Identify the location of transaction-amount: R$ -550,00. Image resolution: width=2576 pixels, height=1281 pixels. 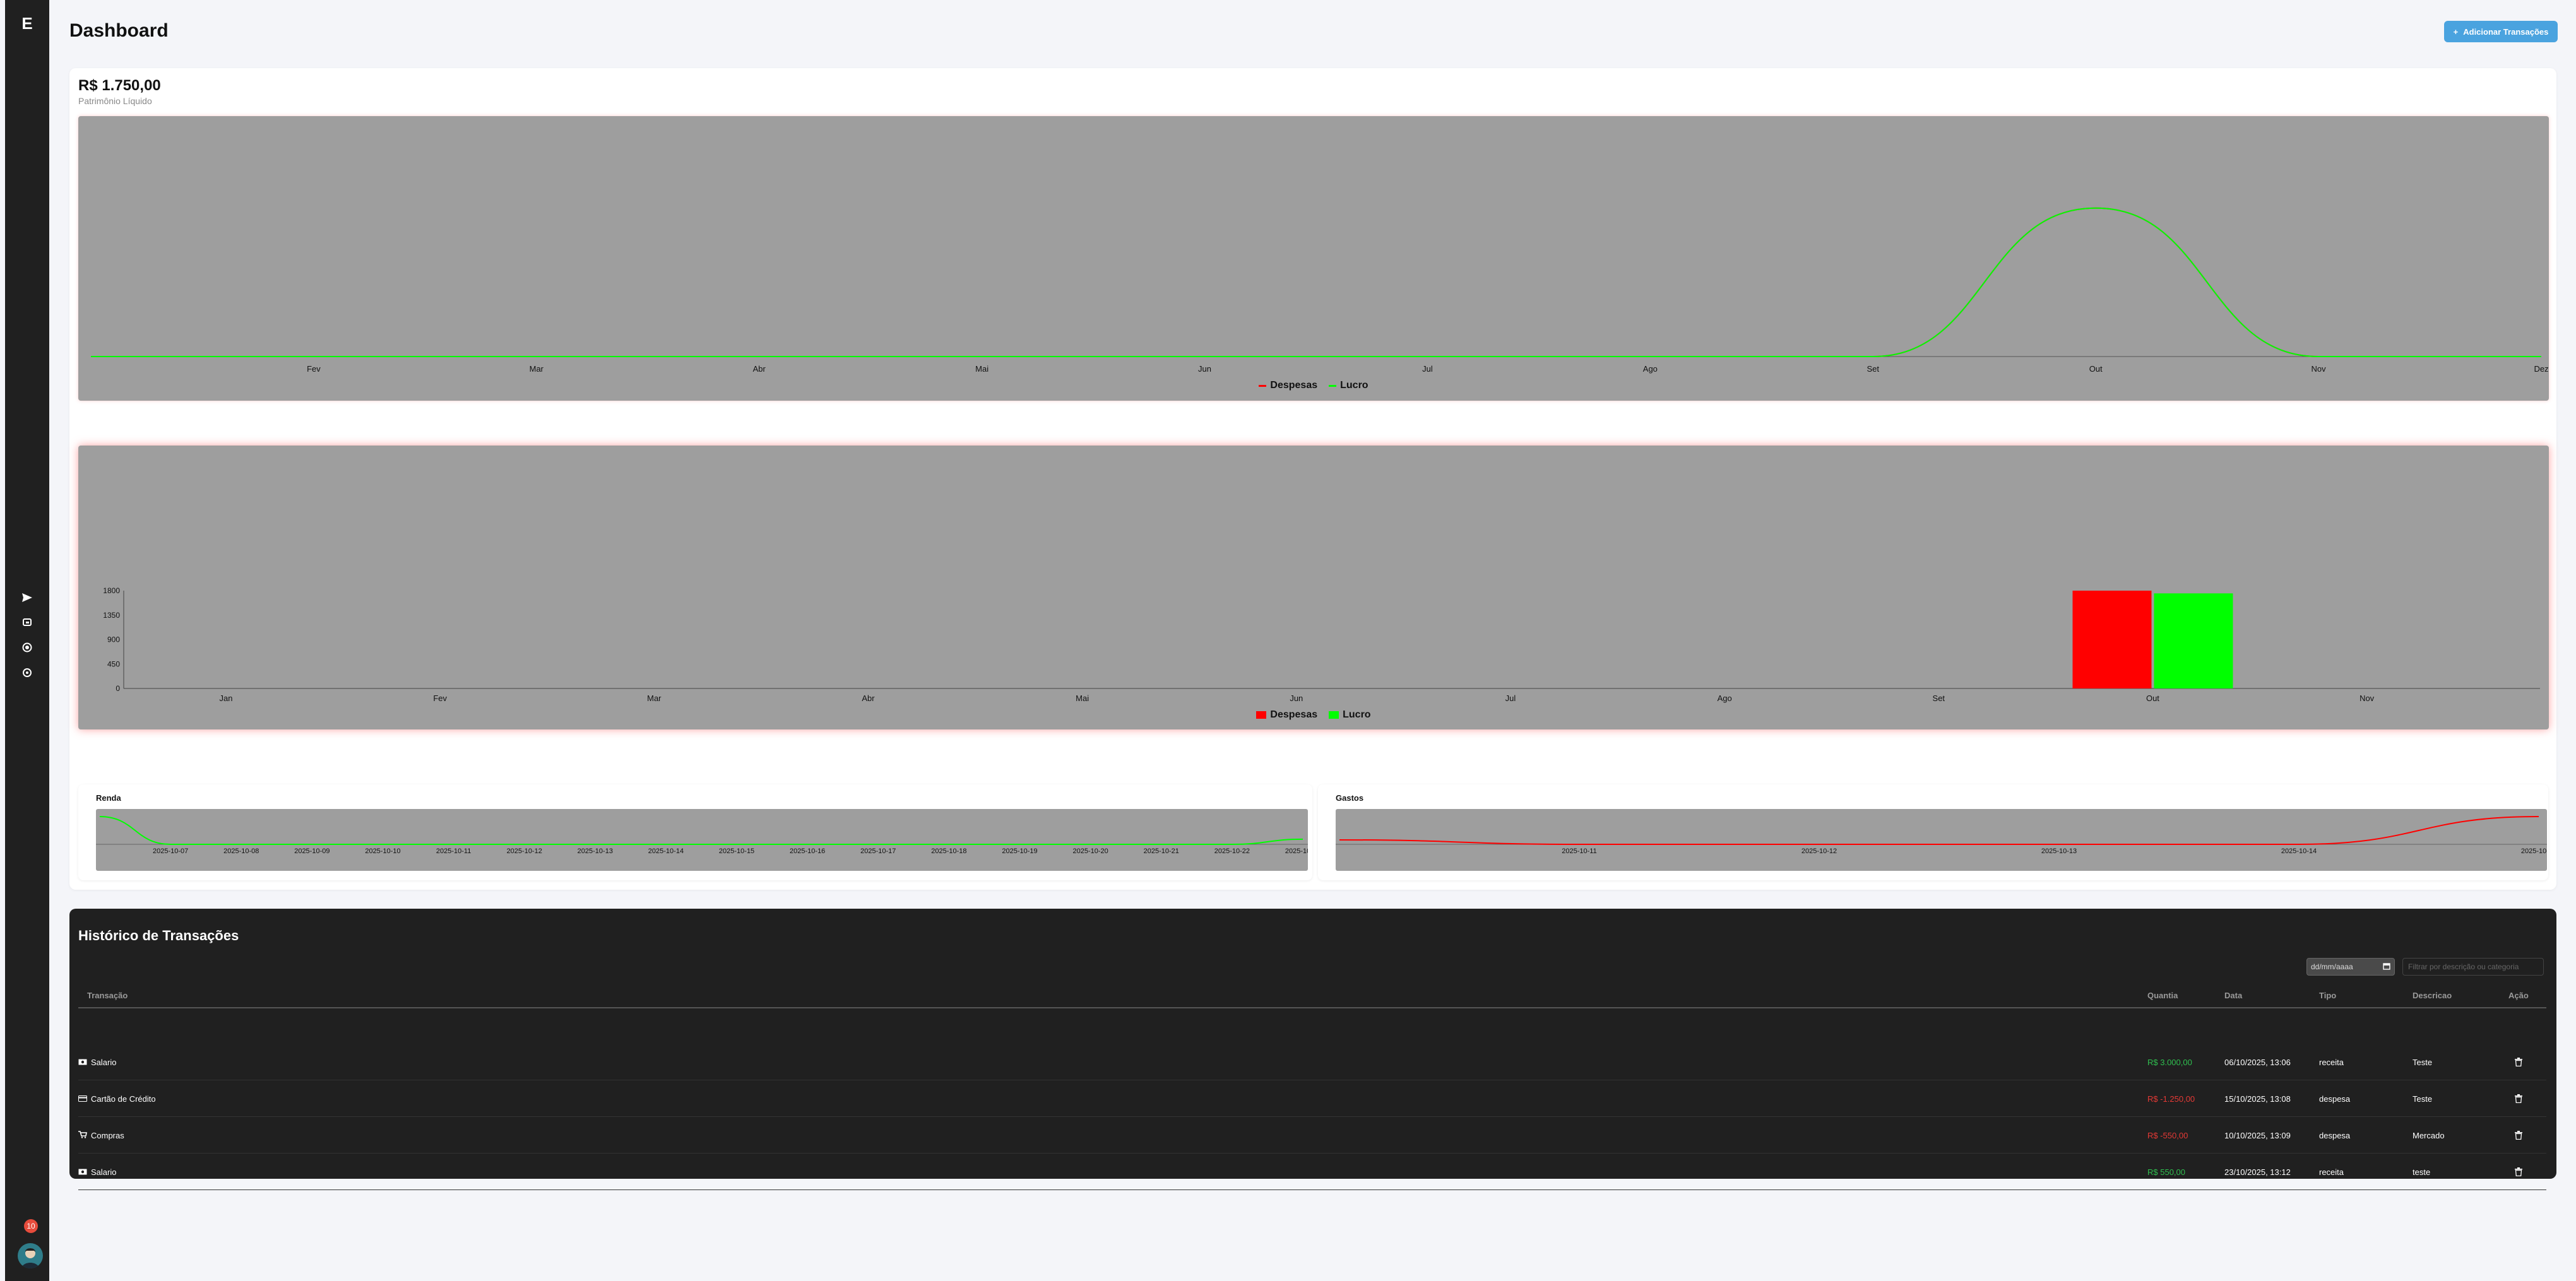
(2167, 1135).